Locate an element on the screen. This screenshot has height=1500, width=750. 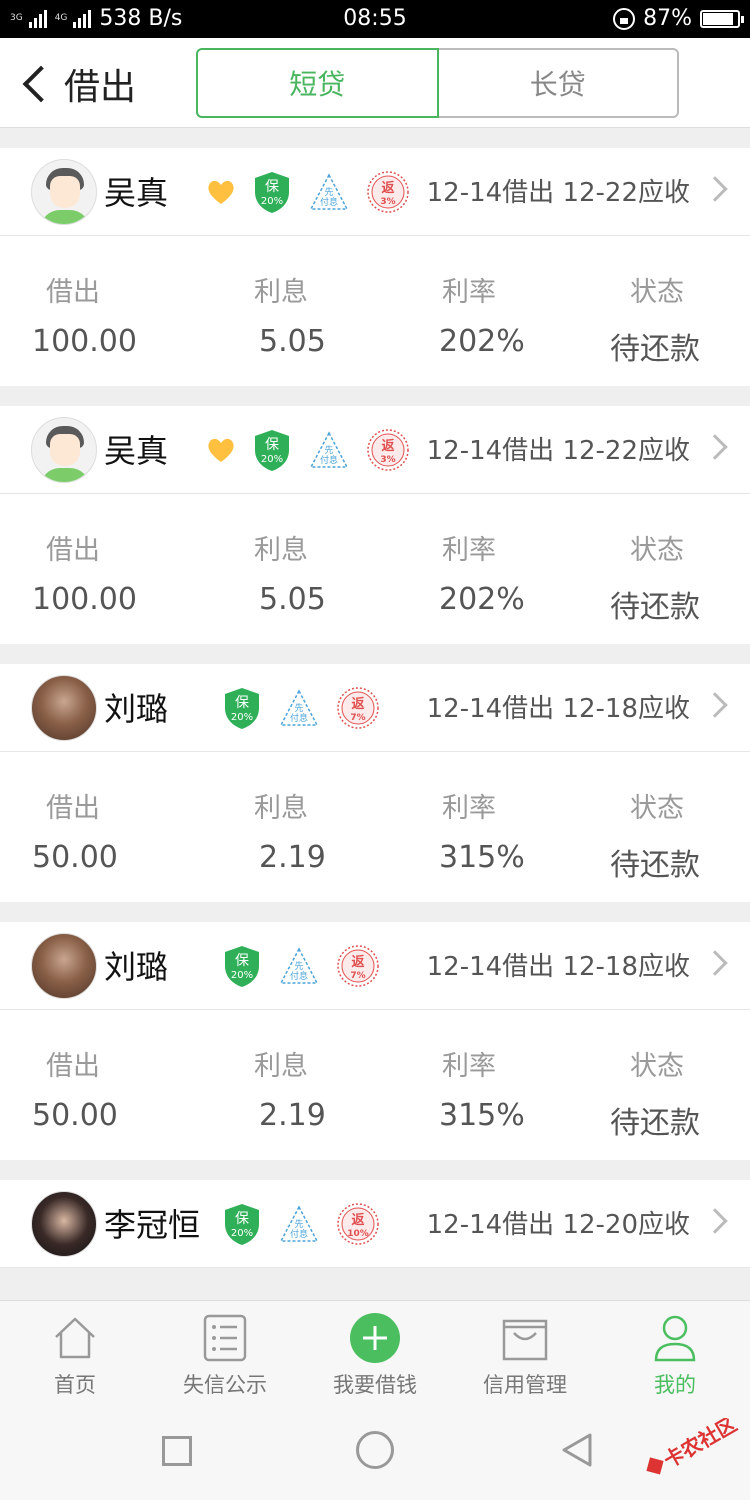
recent-apps-button is located at coordinates (177, 1451).